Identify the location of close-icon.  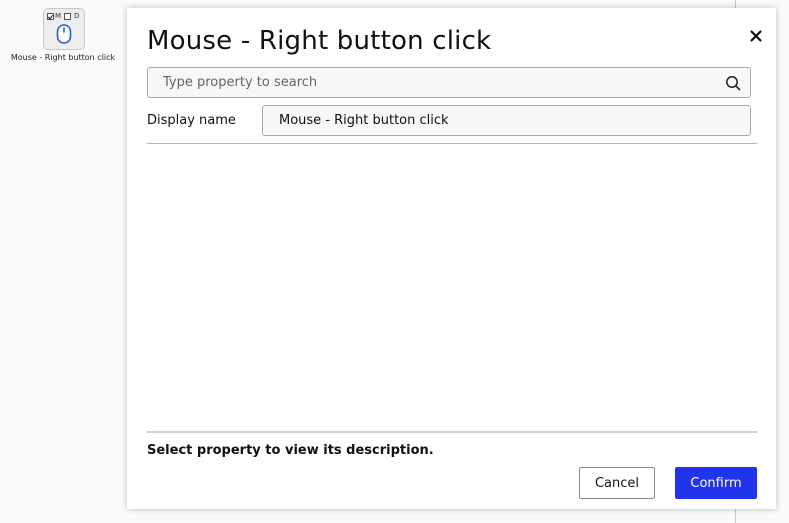
(756, 36).